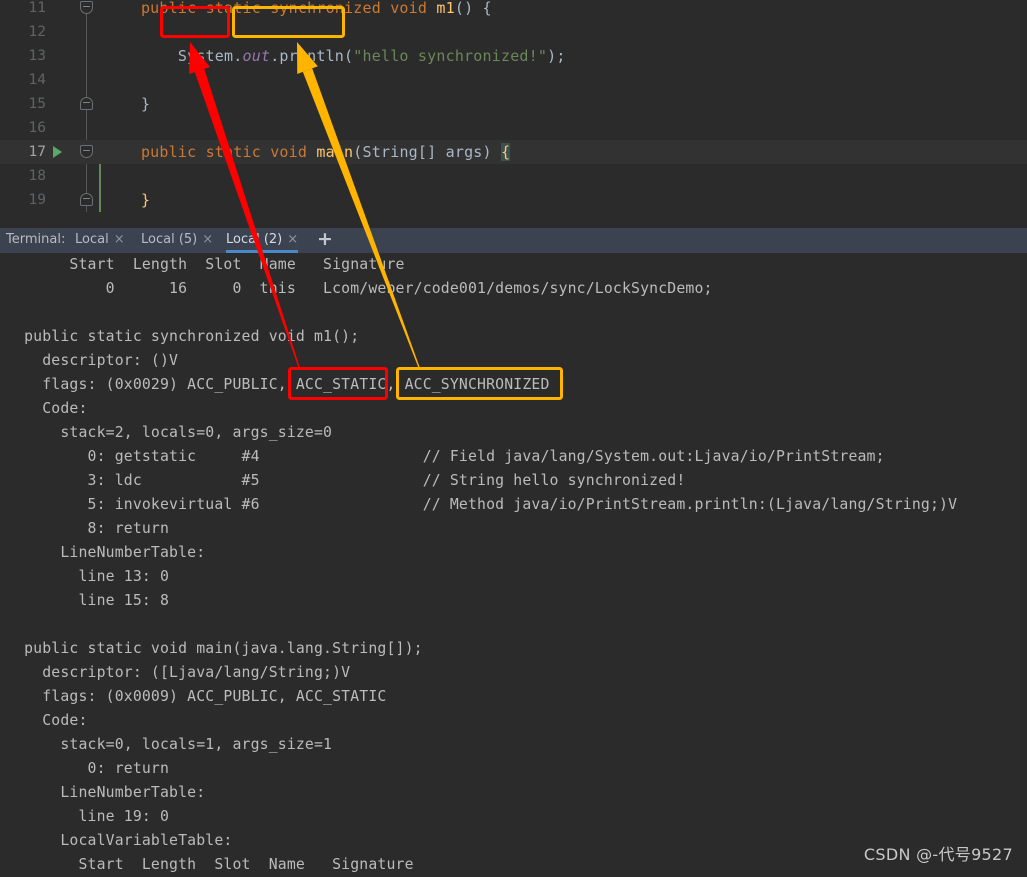  I want to click on terminal-line: descriptor: ([Ljava/lang/String;)V, so click(178, 672).